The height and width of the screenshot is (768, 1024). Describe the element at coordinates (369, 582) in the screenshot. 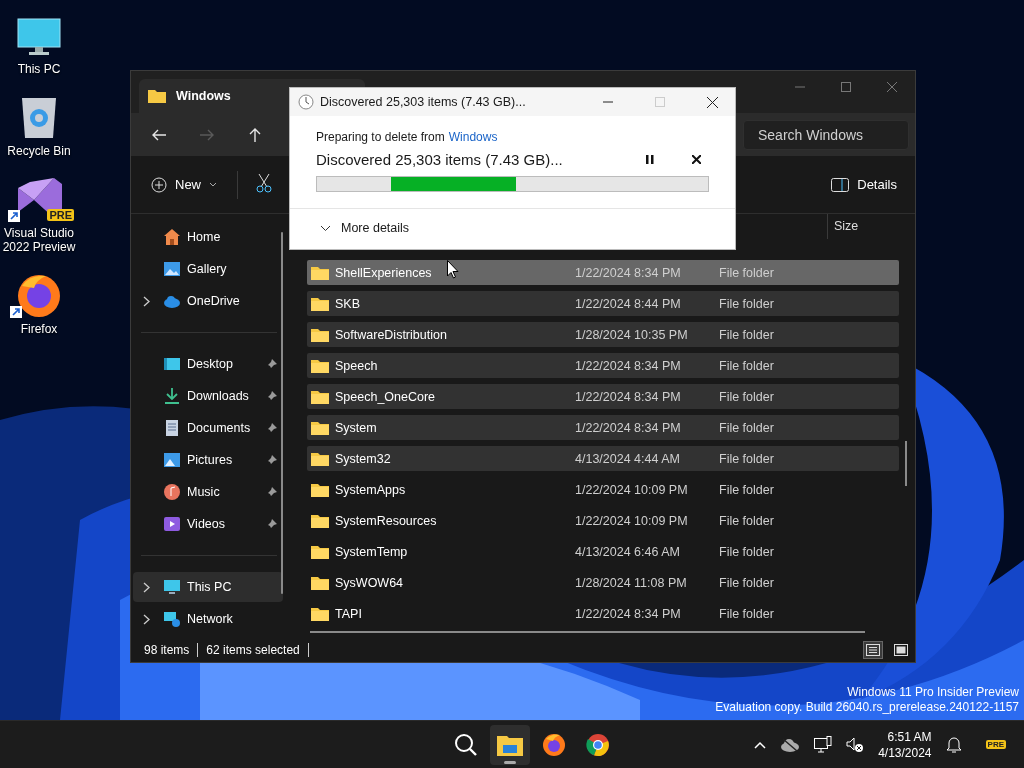

I see `file-name: SysWOW64` at that location.